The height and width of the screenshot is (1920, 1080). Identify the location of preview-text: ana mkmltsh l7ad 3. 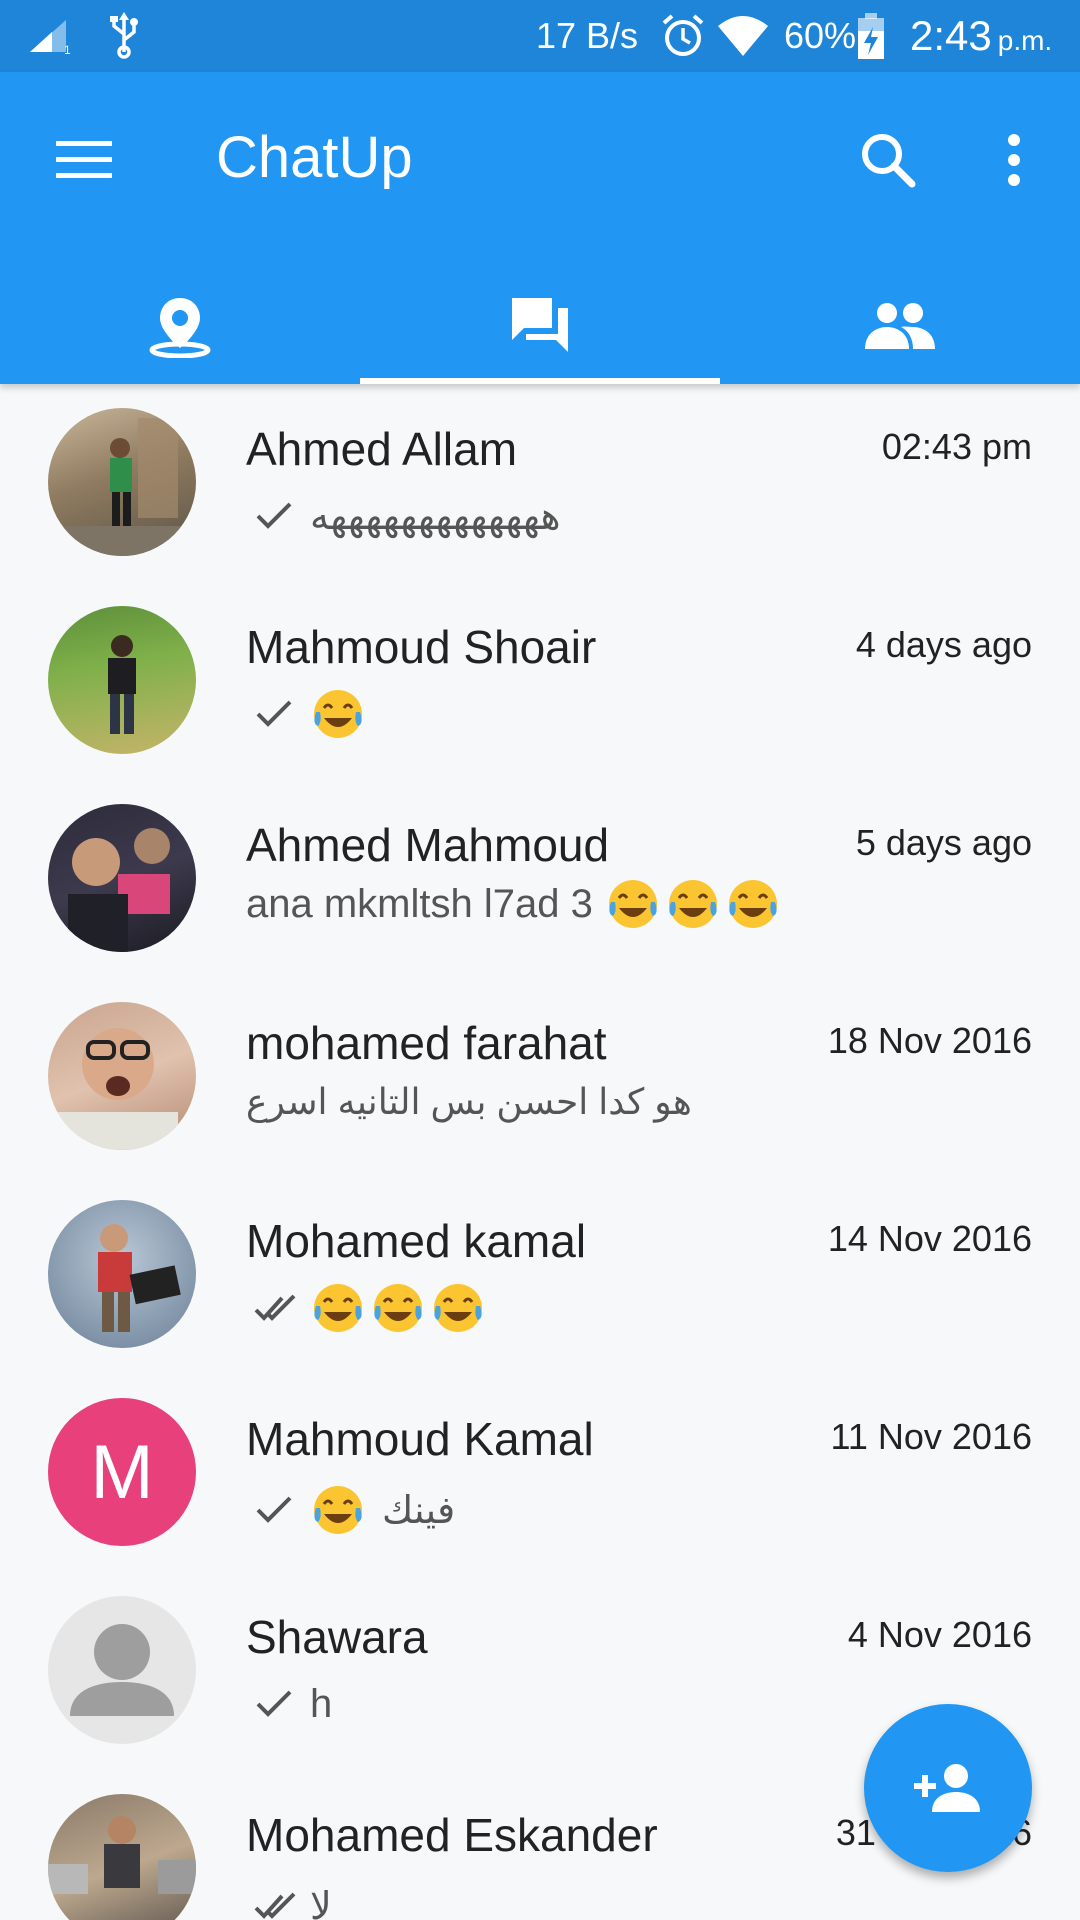
(419, 903).